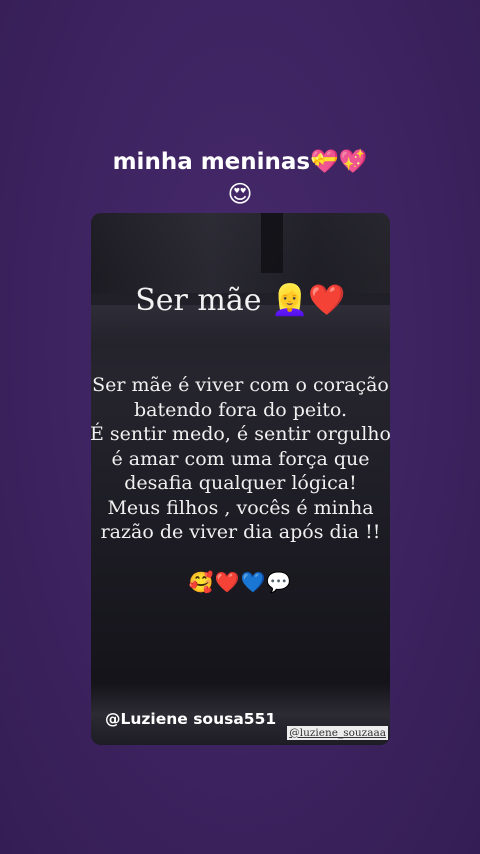  Describe the element at coordinates (240, 582) in the screenshot. I see `card-emoji-row: 🥰❤️💙💬` at that location.